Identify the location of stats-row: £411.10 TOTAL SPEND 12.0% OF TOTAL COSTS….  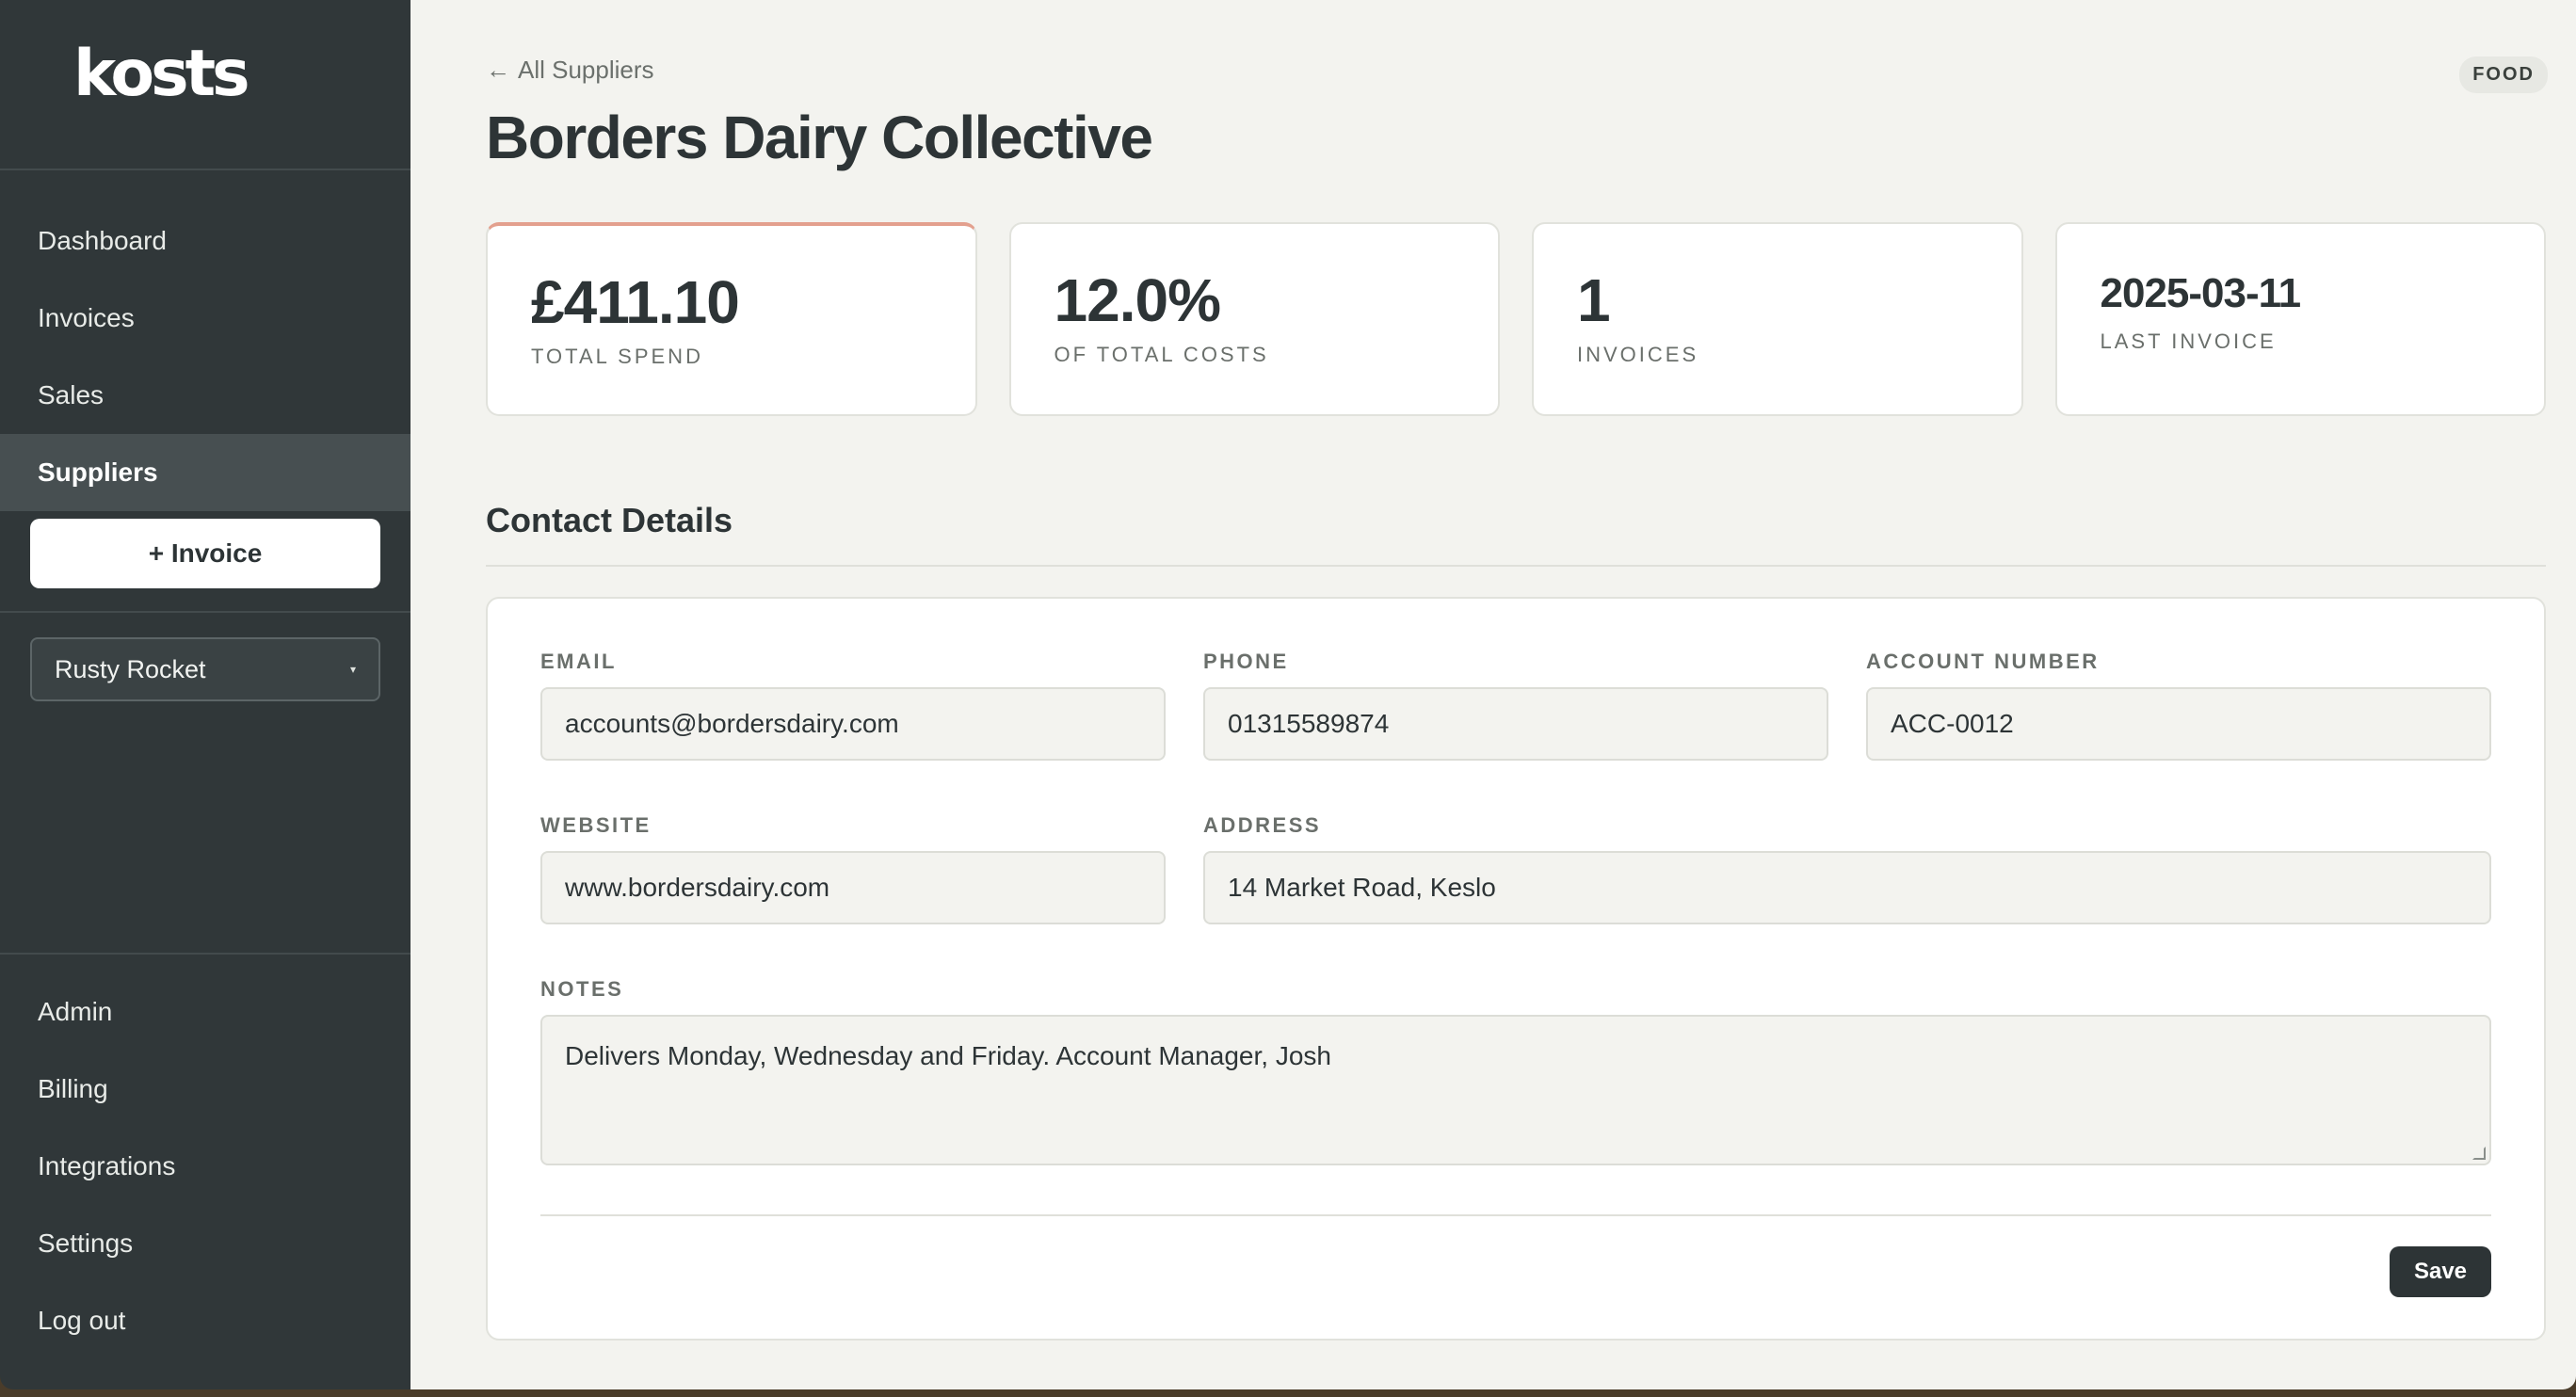
(1516, 319).